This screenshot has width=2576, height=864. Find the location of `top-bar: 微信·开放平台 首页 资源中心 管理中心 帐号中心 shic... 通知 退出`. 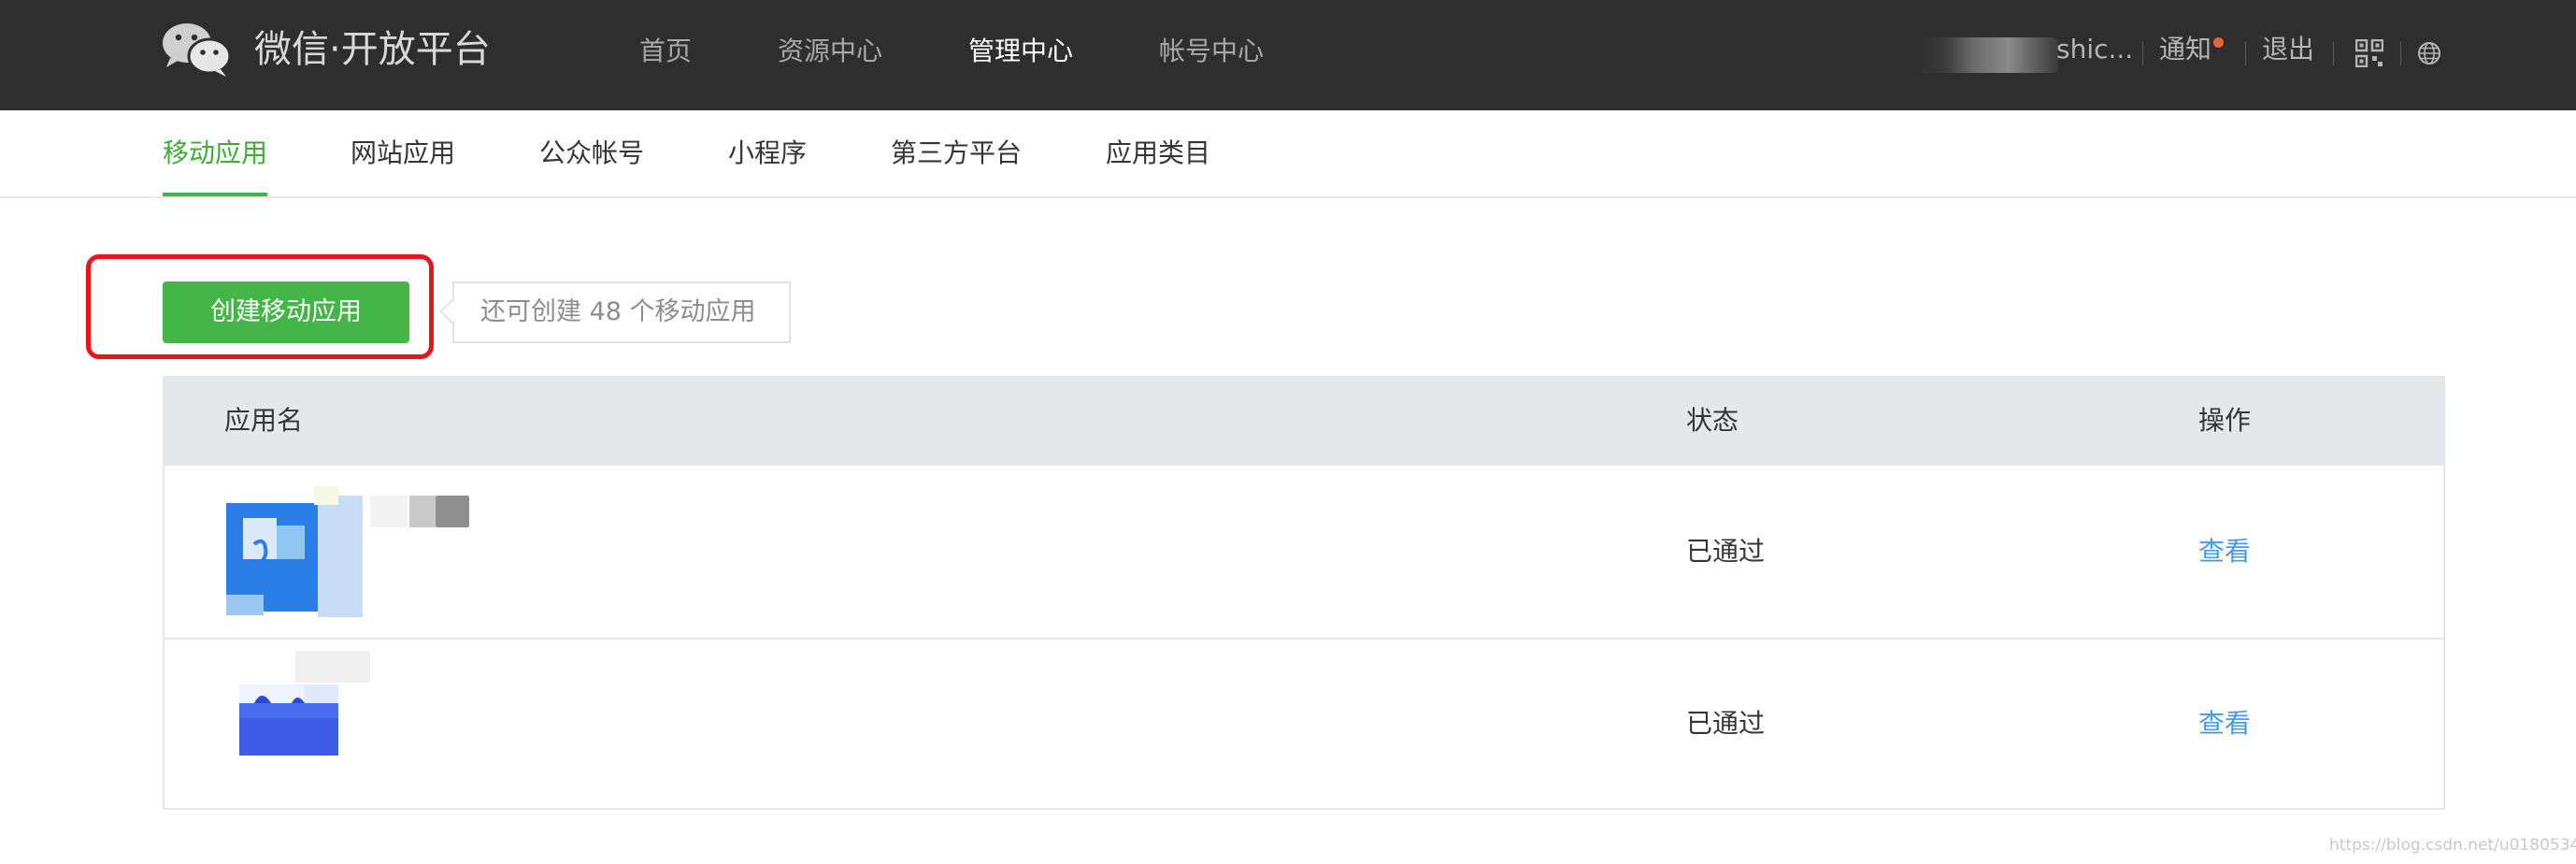

top-bar: 微信·开放平台 首页 资源中心 管理中心 帐号中心 shic... 通知 退出 is located at coordinates (1288, 55).